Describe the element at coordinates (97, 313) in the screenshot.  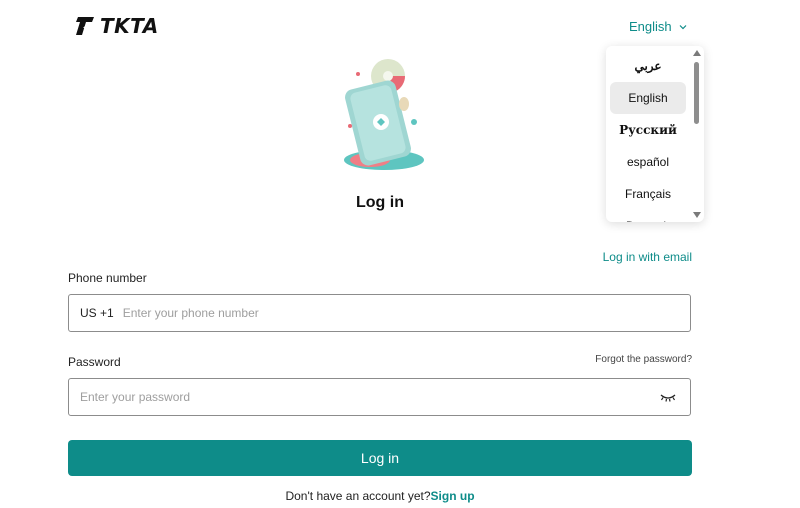
I see `country-code-selector: US +1` at that location.